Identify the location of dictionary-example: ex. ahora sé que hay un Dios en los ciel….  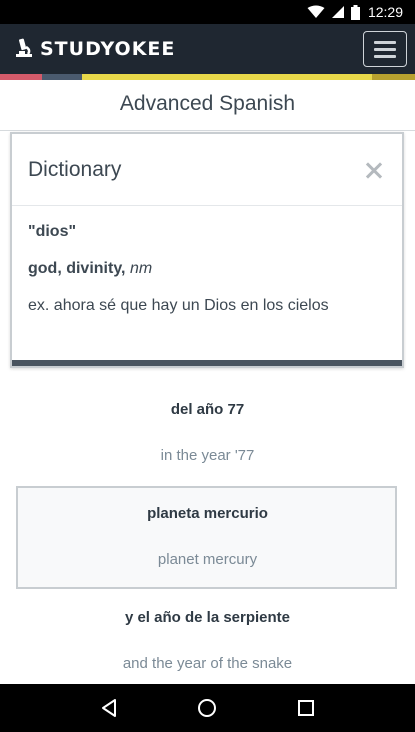
(178, 305).